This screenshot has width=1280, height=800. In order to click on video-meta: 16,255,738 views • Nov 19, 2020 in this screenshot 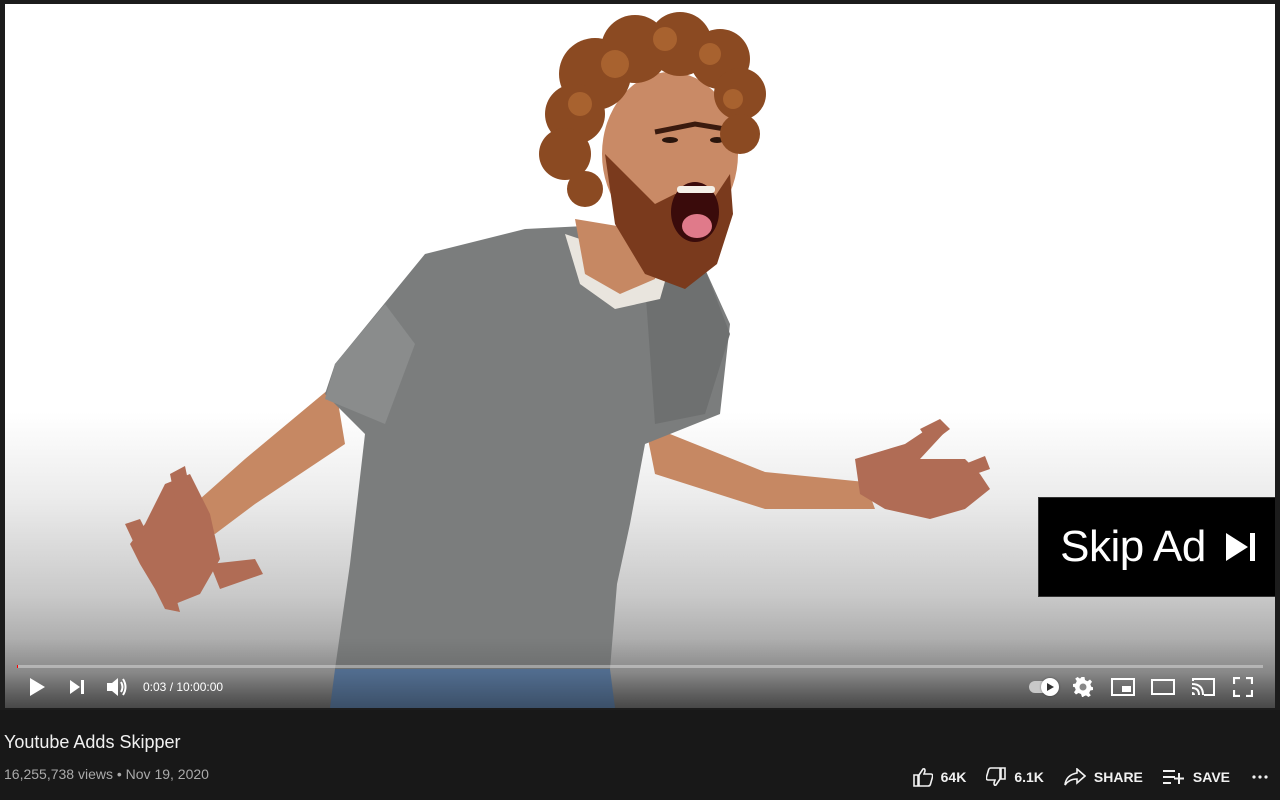, I will do `click(106, 774)`.